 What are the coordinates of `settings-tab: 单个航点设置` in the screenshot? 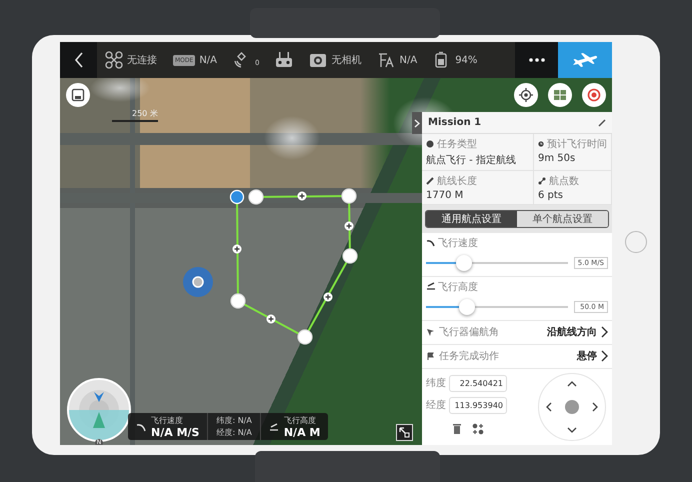 It's located at (562, 219).